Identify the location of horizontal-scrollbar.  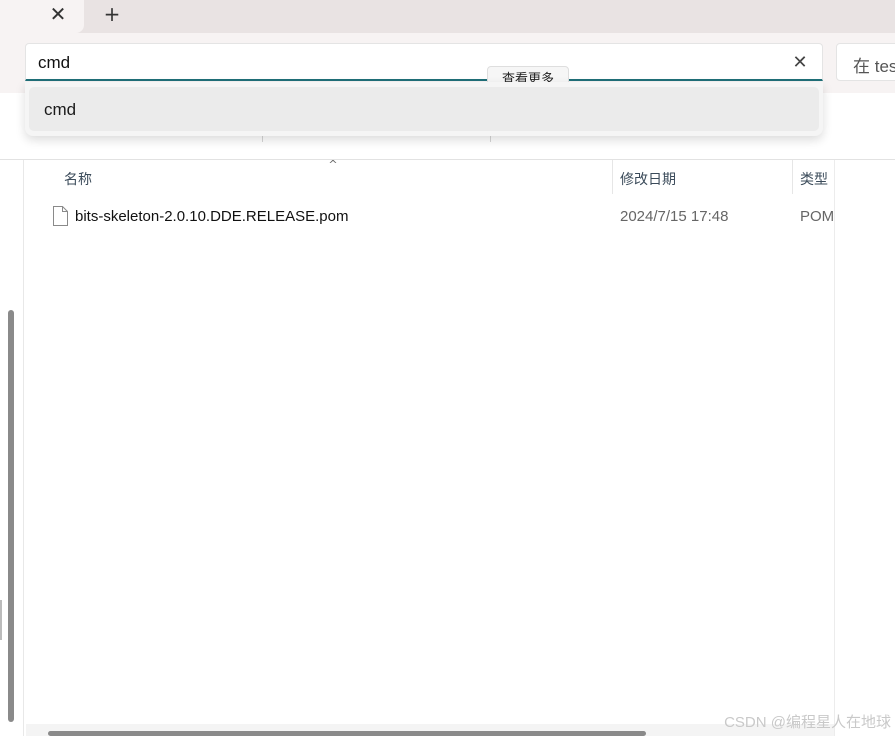
(430, 730).